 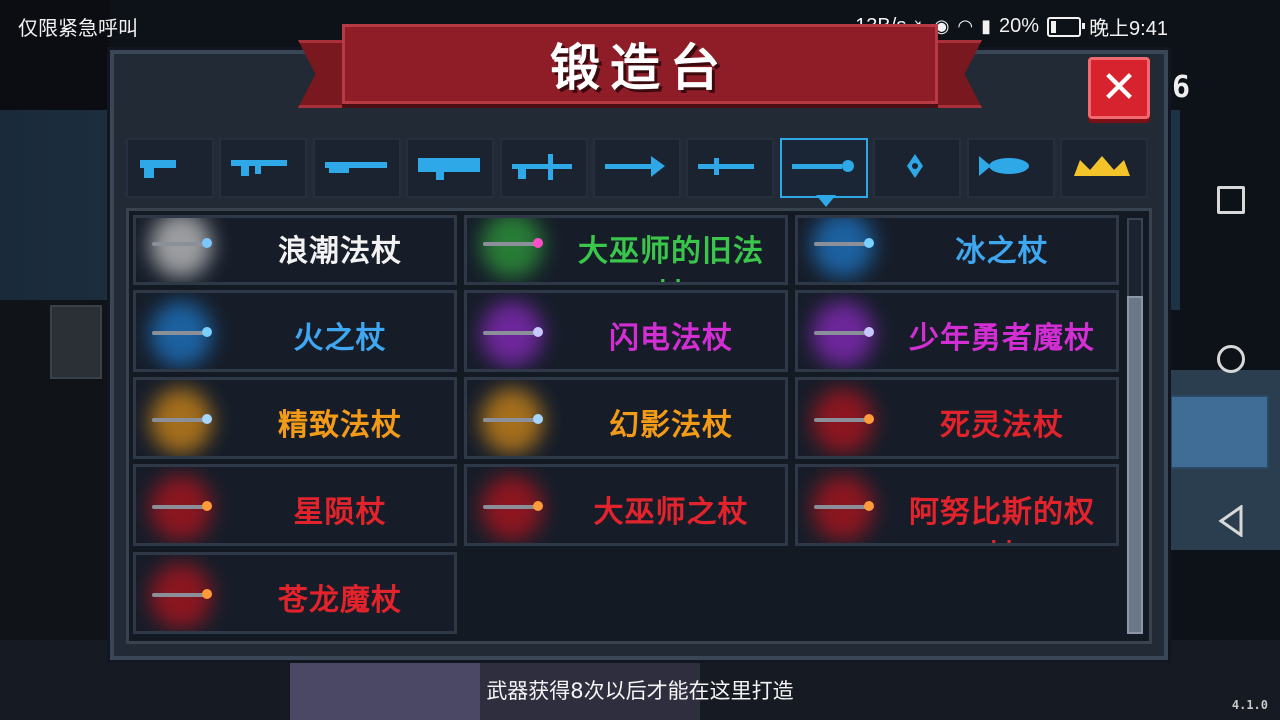 I want to click on tab-pistol, so click(x=170, y=168).